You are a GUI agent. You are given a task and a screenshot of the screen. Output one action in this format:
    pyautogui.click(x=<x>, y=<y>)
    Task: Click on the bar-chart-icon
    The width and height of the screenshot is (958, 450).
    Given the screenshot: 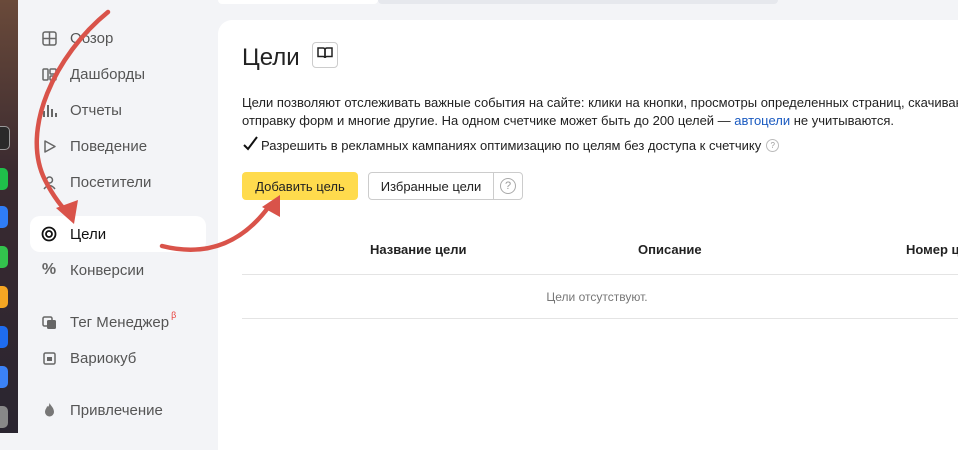 What is the action you would take?
    pyautogui.click(x=49, y=110)
    